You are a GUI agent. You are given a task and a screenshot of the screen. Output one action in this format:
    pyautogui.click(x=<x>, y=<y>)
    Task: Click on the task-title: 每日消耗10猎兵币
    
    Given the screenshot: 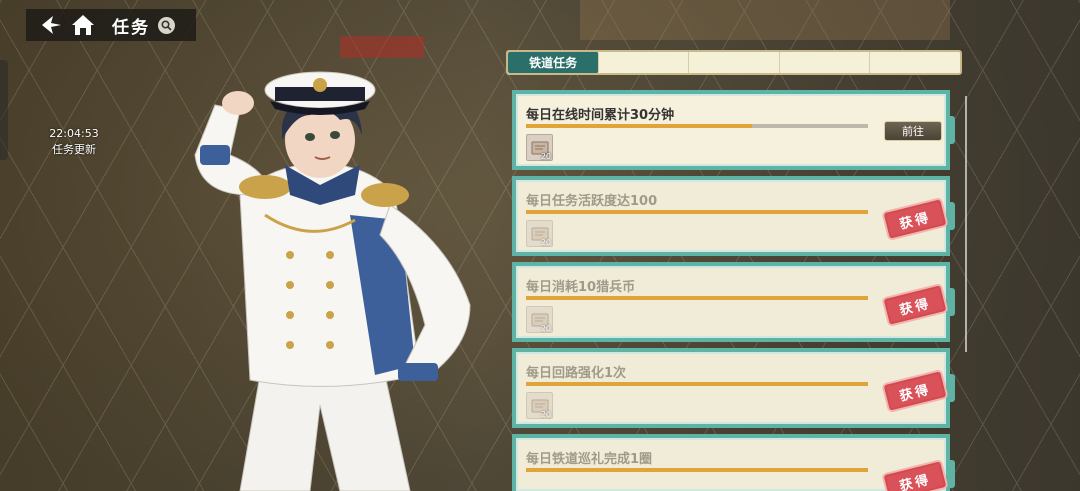 What is the action you would take?
    pyautogui.click(x=581, y=287)
    